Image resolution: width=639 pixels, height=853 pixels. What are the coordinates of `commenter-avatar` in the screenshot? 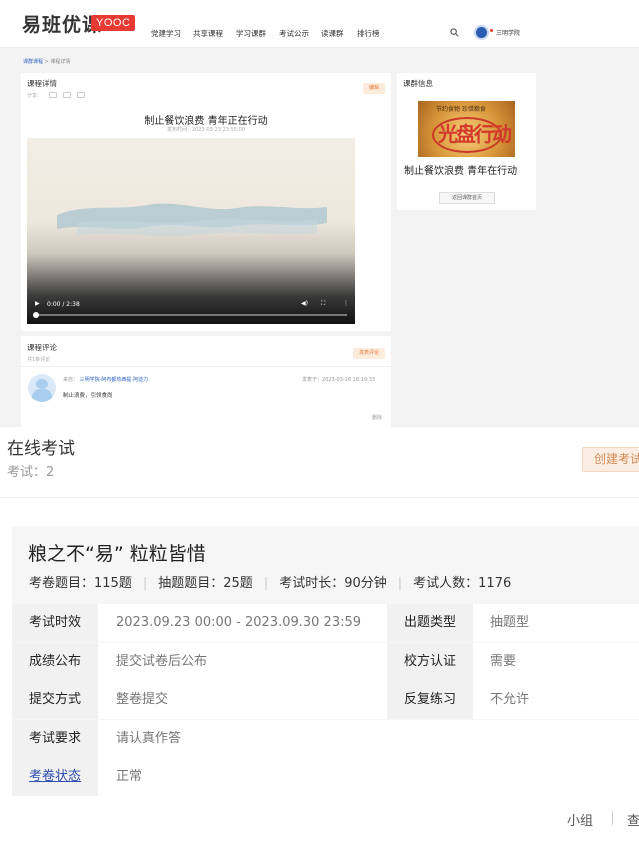 It's located at (42, 388).